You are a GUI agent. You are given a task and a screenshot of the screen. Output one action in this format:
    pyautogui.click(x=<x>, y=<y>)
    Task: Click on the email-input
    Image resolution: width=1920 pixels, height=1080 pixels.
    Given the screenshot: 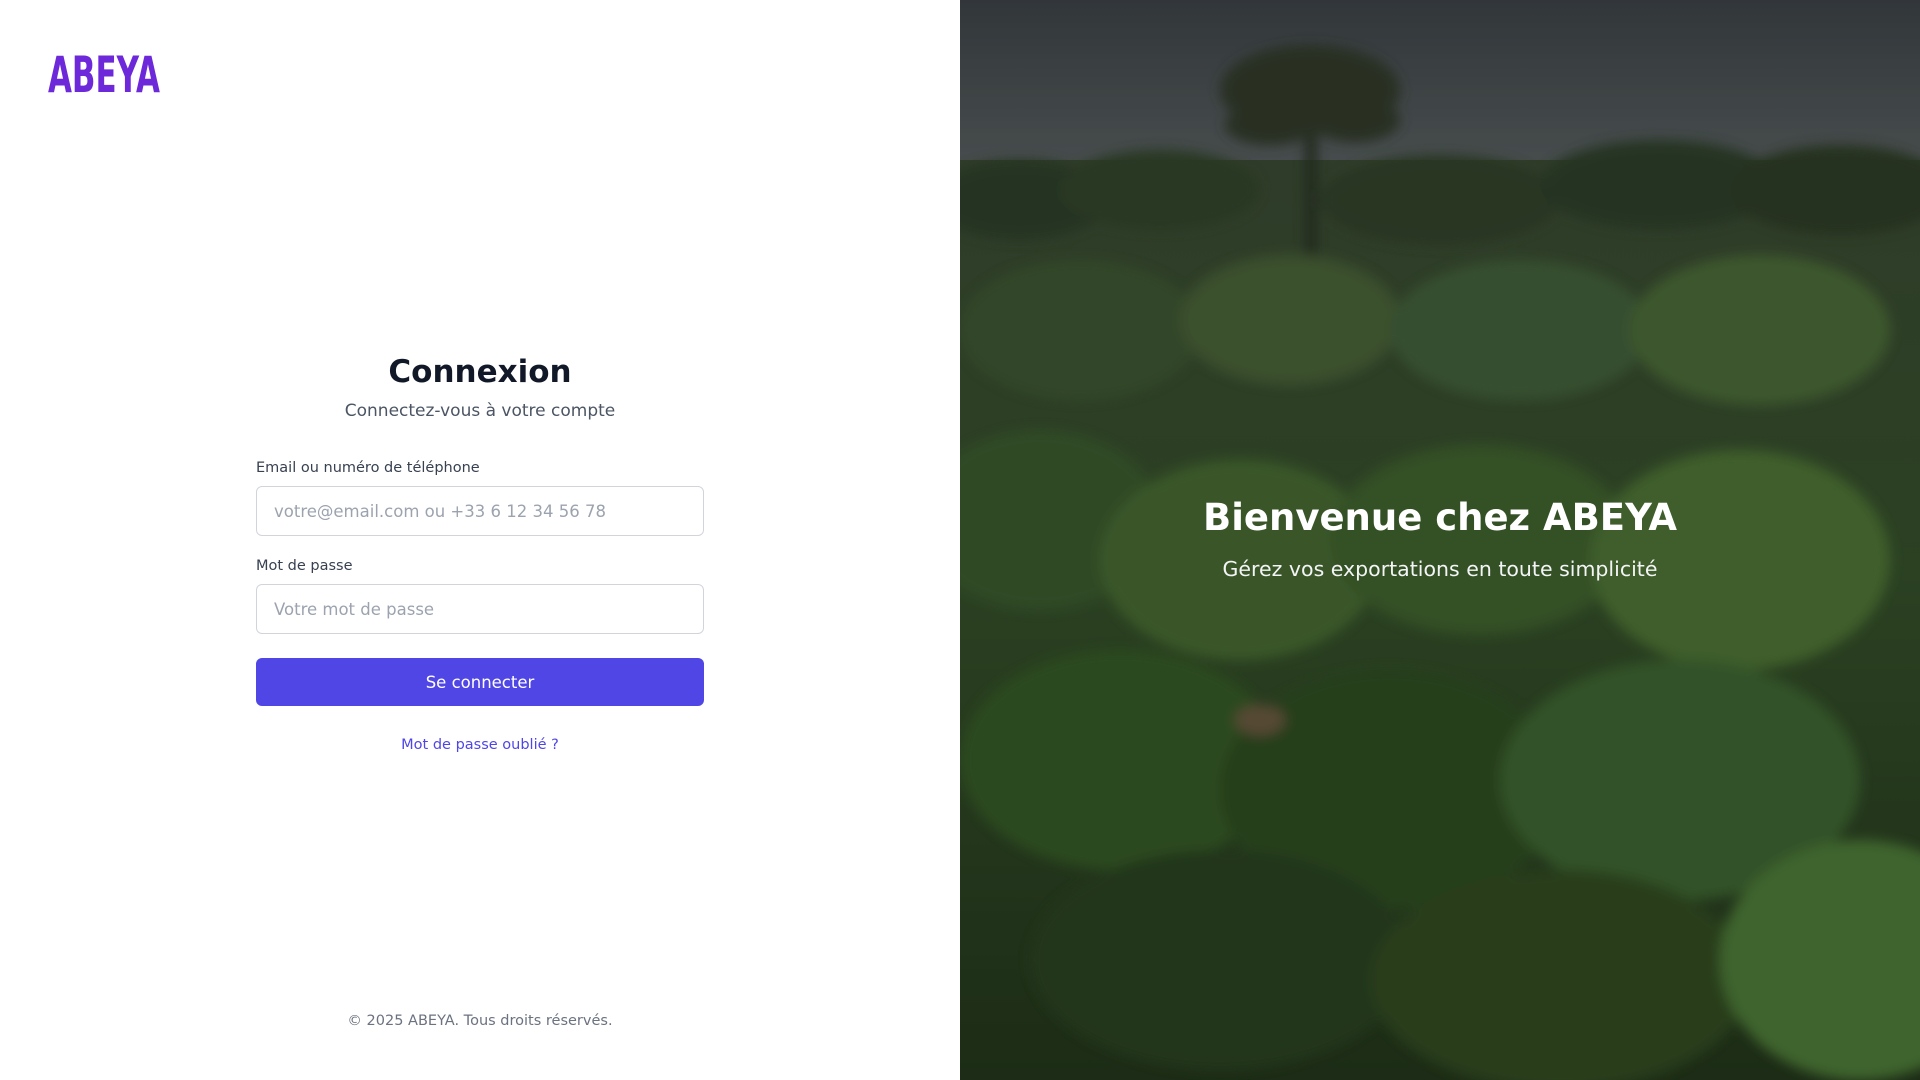 What is the action you would take?
    pyautogui.click(x=480, y=511)
    